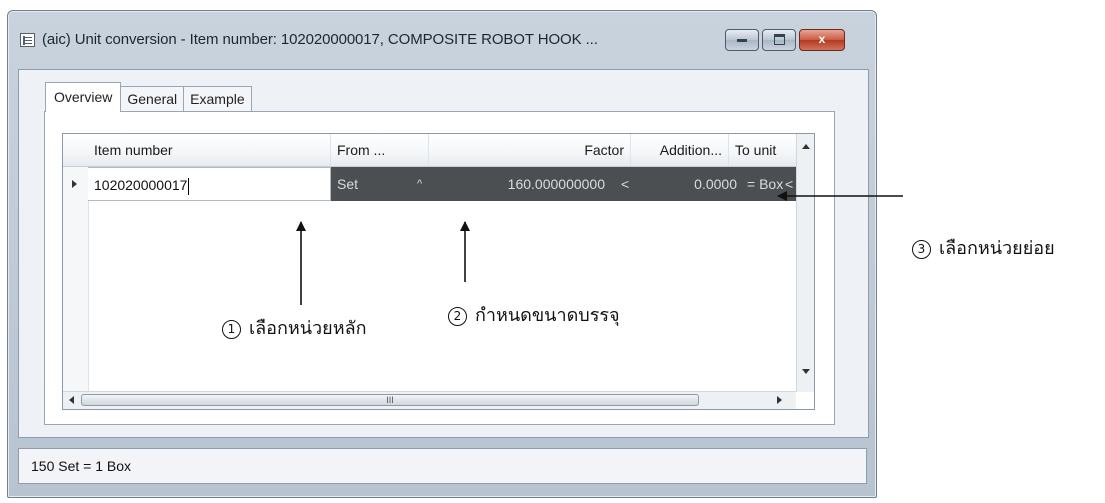 This screenshot has height=503, width=1105. What do you see at coordinates (779, 400) in the screenshot?
I see `scroll-right-icon` at bounding box center [779, 400].